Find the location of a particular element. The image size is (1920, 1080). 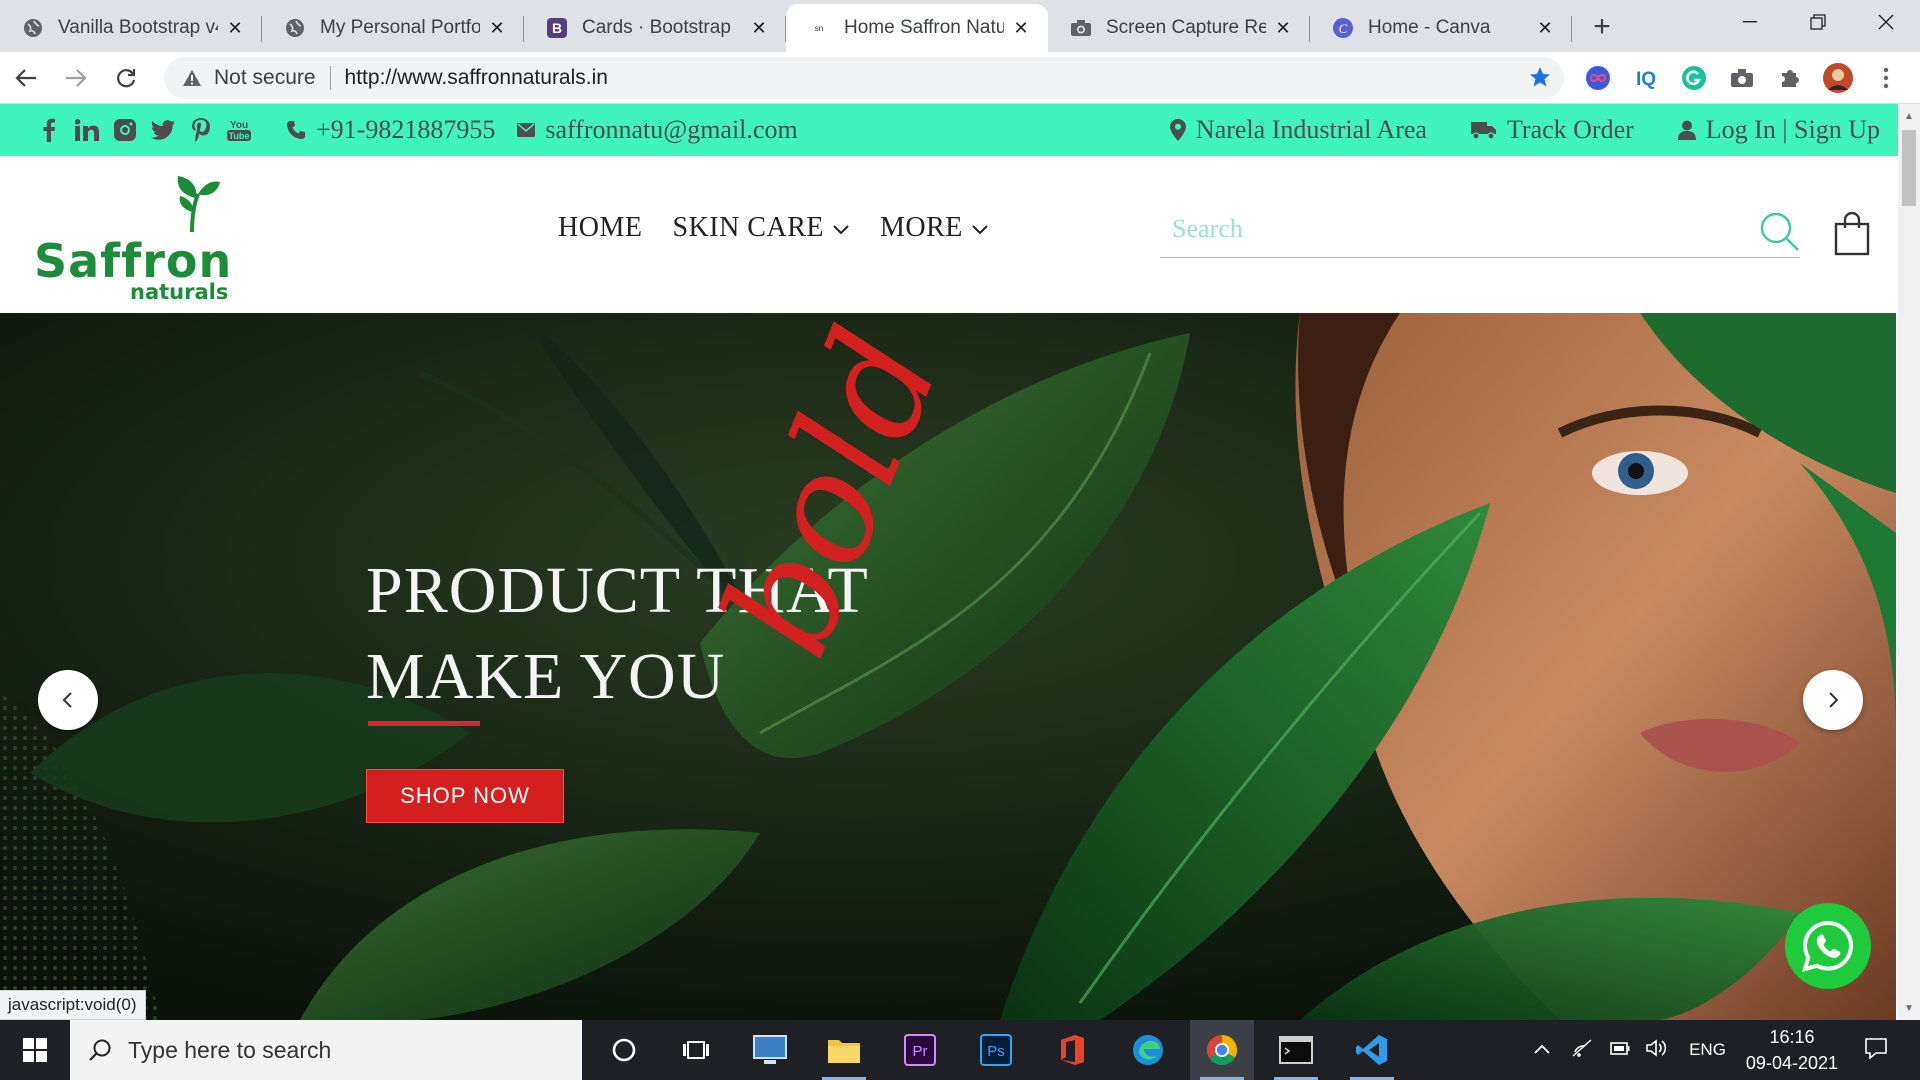

browser-tab: Screen Capture Result ✕ is located at coordinates (1179, 28).